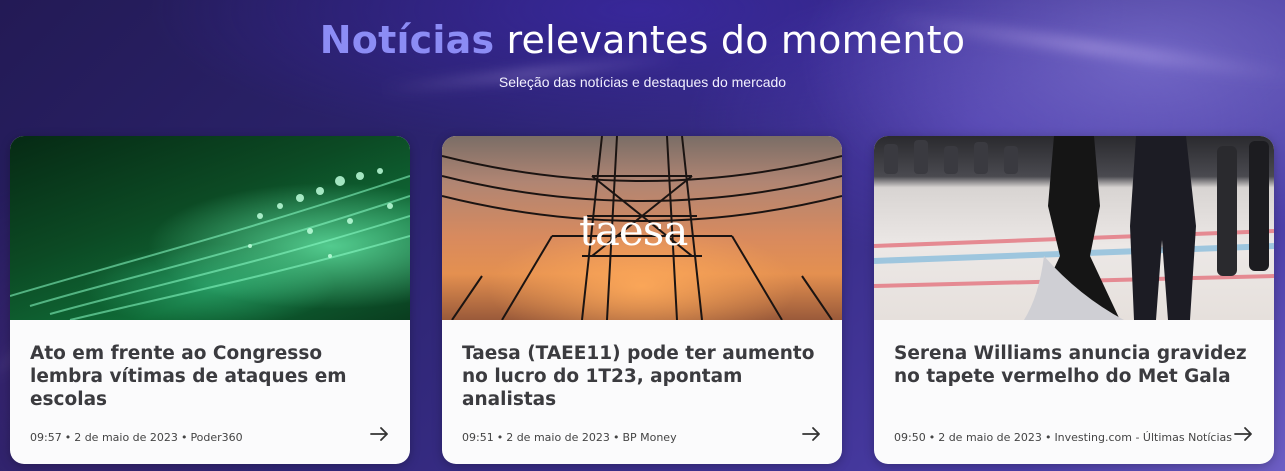  What do you see at coordinates (478, 437) in the screenshot?
I see `news-card-time: 09:51` at bounding box center [478, 437].